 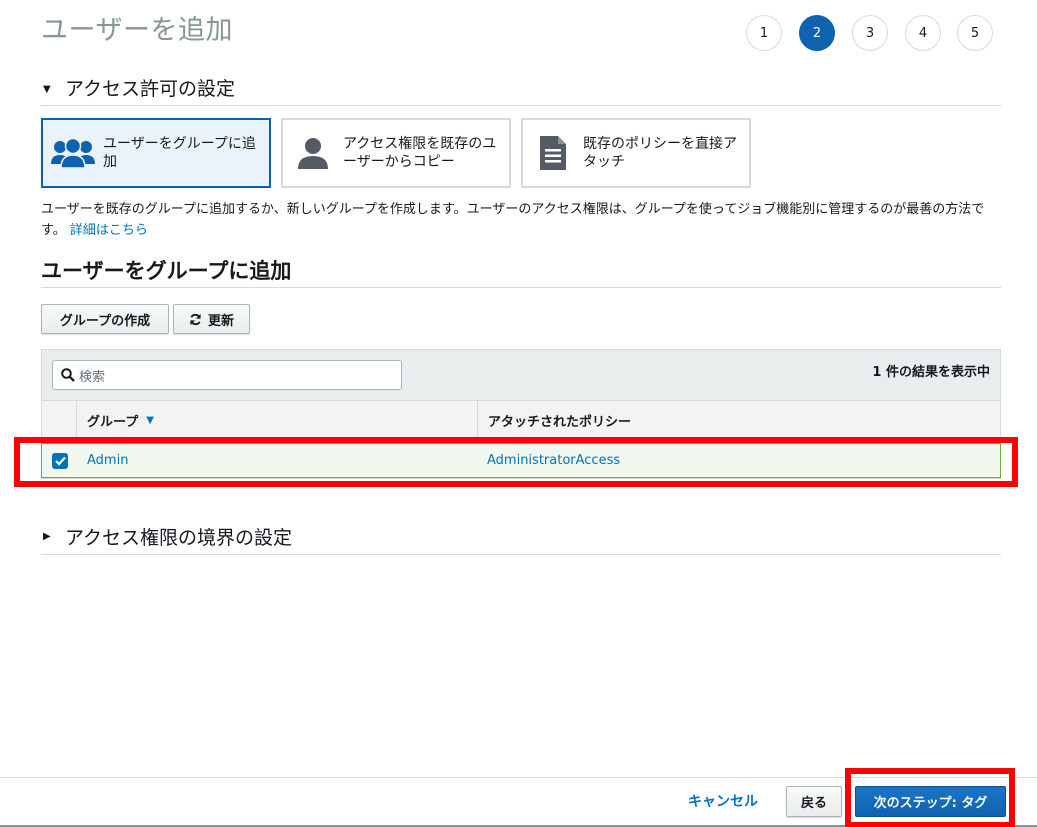 I want to click on refresh-icon, so click(x=195, y=319).